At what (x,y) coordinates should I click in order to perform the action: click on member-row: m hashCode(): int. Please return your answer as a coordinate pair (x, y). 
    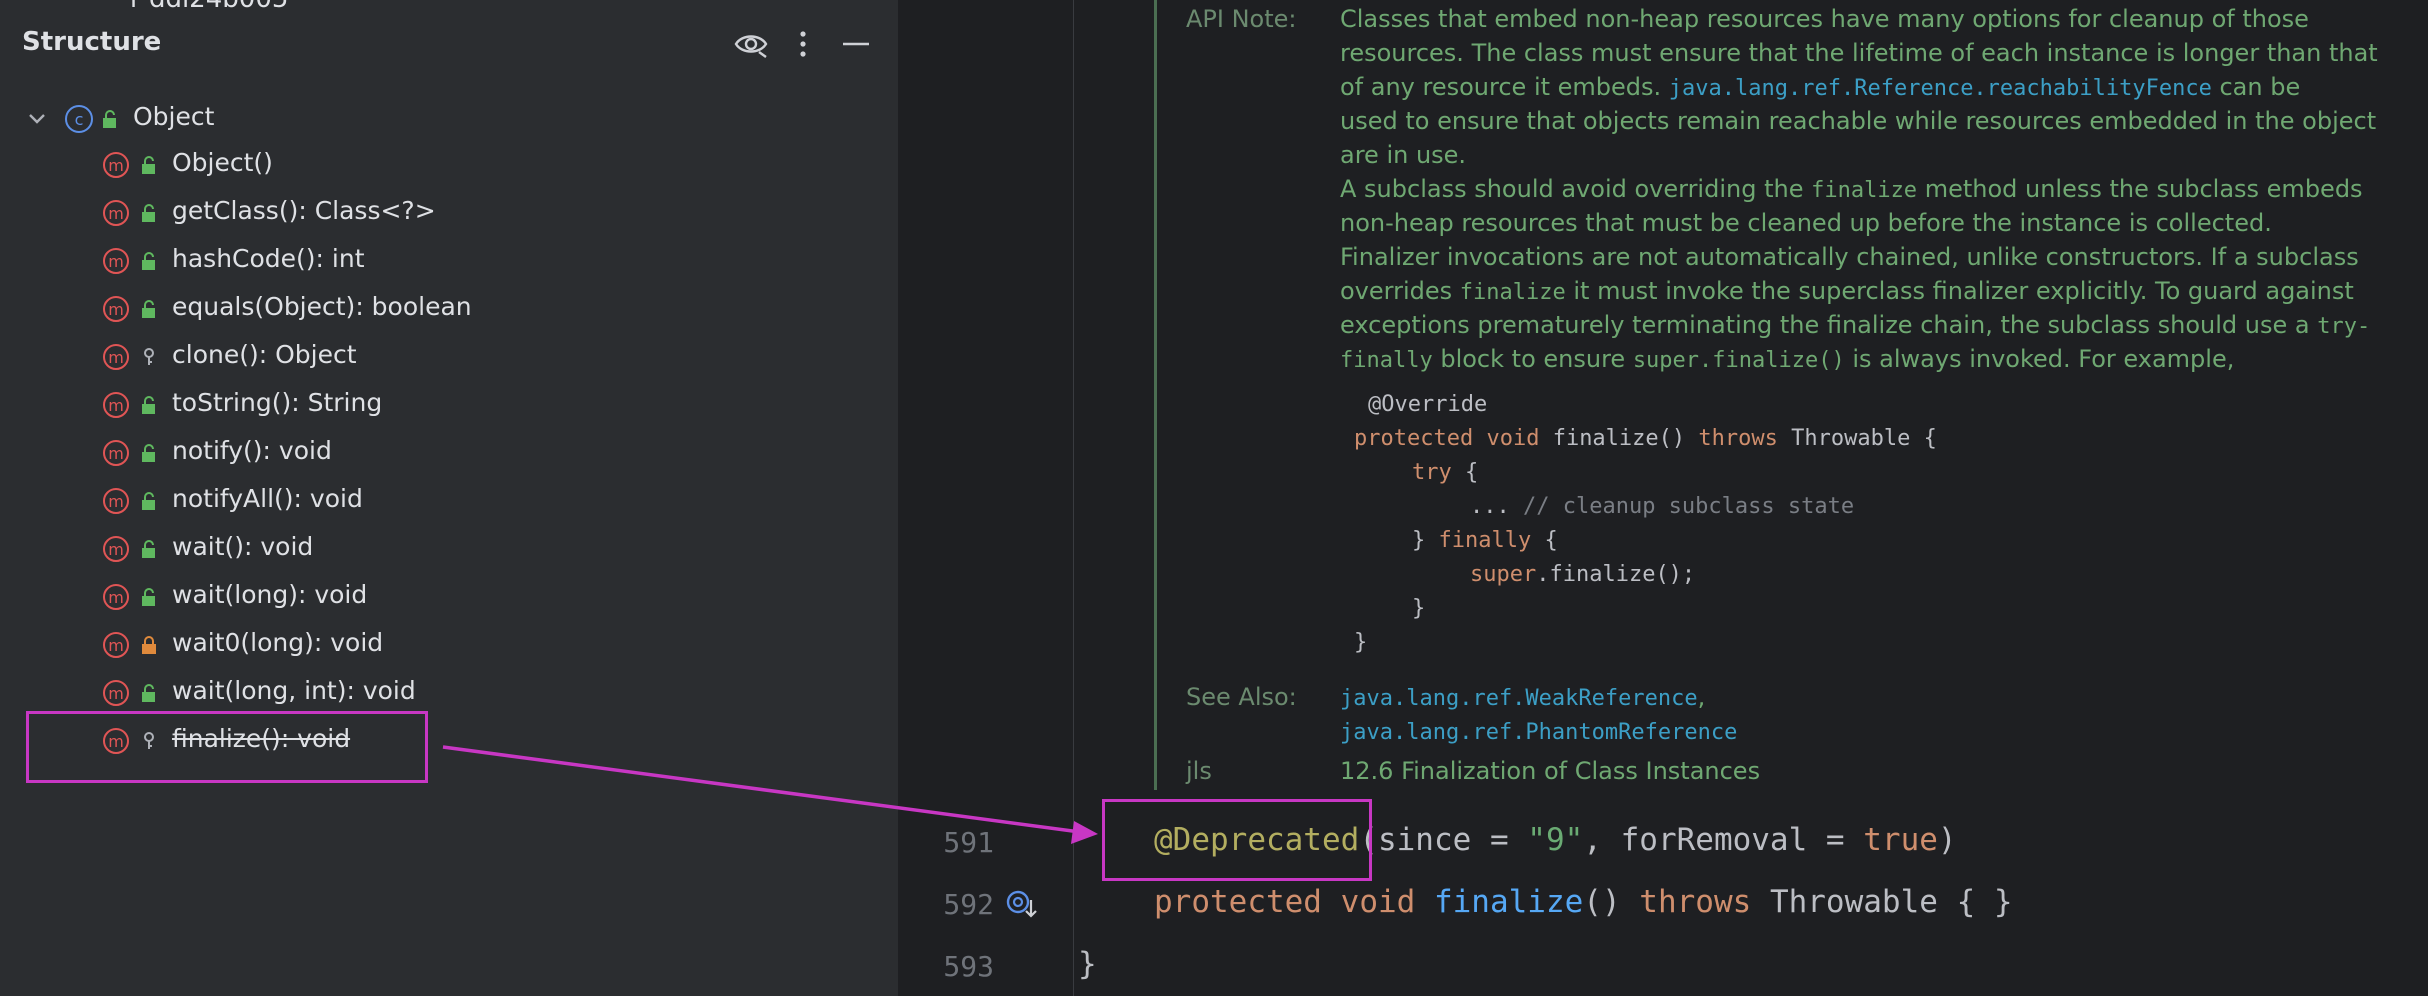
    Looking at the image, I should click on (449, 261).